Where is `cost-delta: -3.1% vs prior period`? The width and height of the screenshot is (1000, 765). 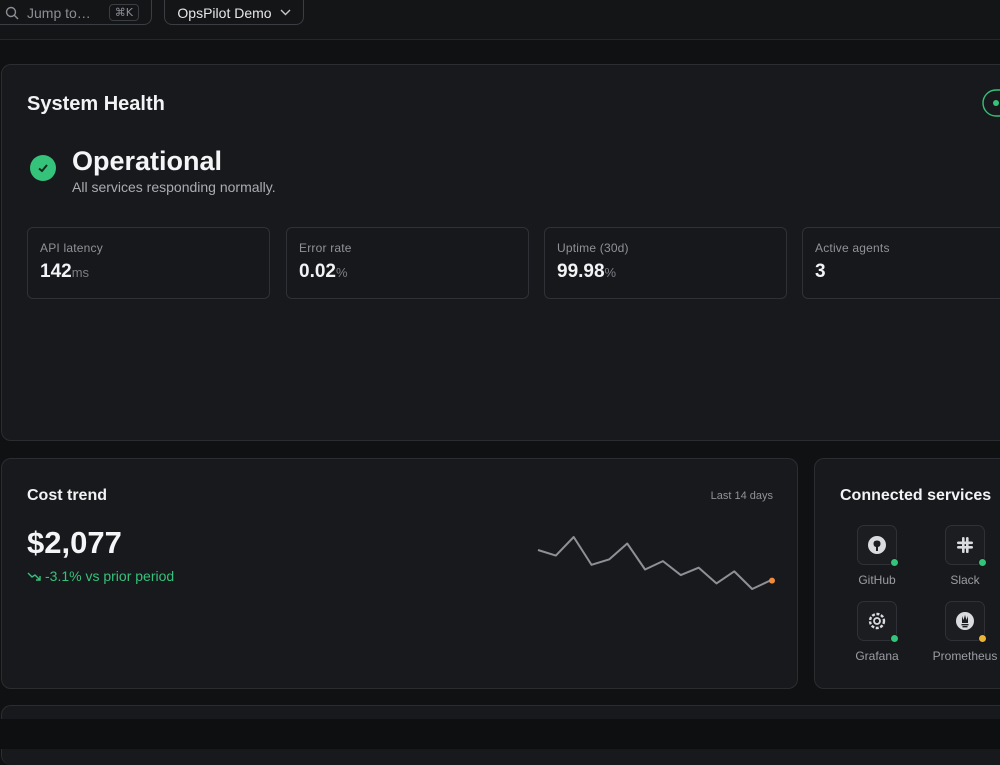 cost-delta: -3.1% vs prior period is located at coordinates (100, 576).